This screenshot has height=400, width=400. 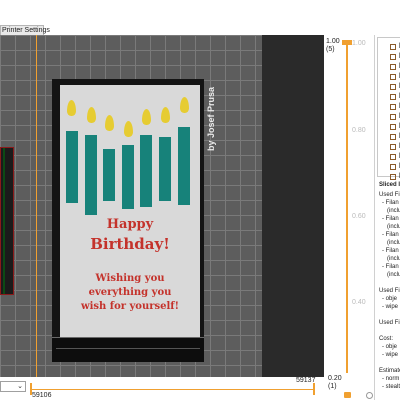 What do you see at coordinates (330, 49) in the screenshot?
I see `top-layer: (5)` at bounding box center [330, 49].